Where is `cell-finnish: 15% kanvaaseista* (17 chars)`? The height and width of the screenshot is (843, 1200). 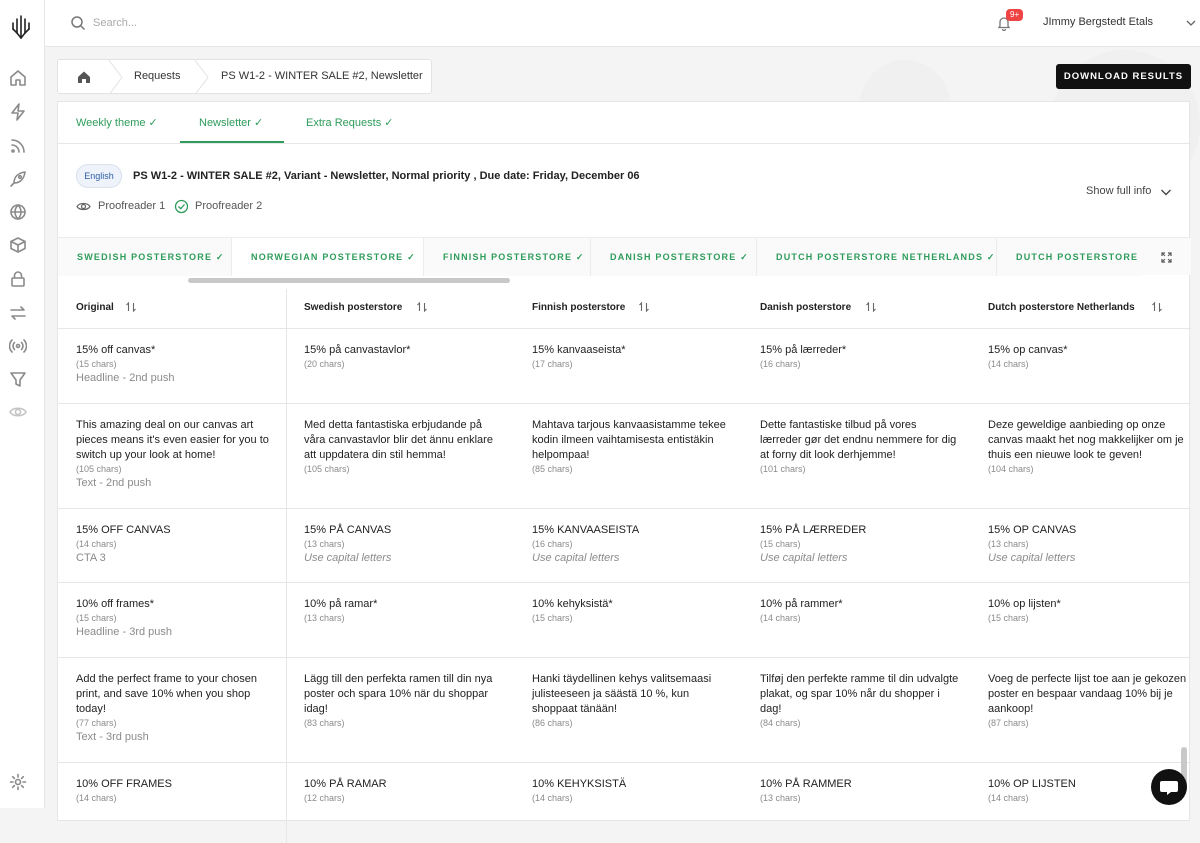
cell-finnish: 15% kanvaaseista* (17 chars) is located at coordinates (632, 356).